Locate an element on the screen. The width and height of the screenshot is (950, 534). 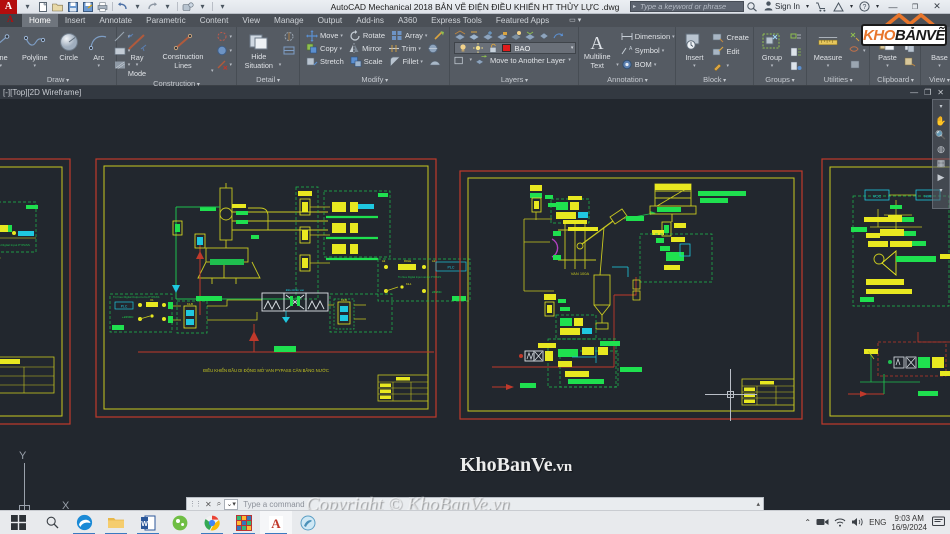
tray-volume-icon is located at coordinates (857, 523).